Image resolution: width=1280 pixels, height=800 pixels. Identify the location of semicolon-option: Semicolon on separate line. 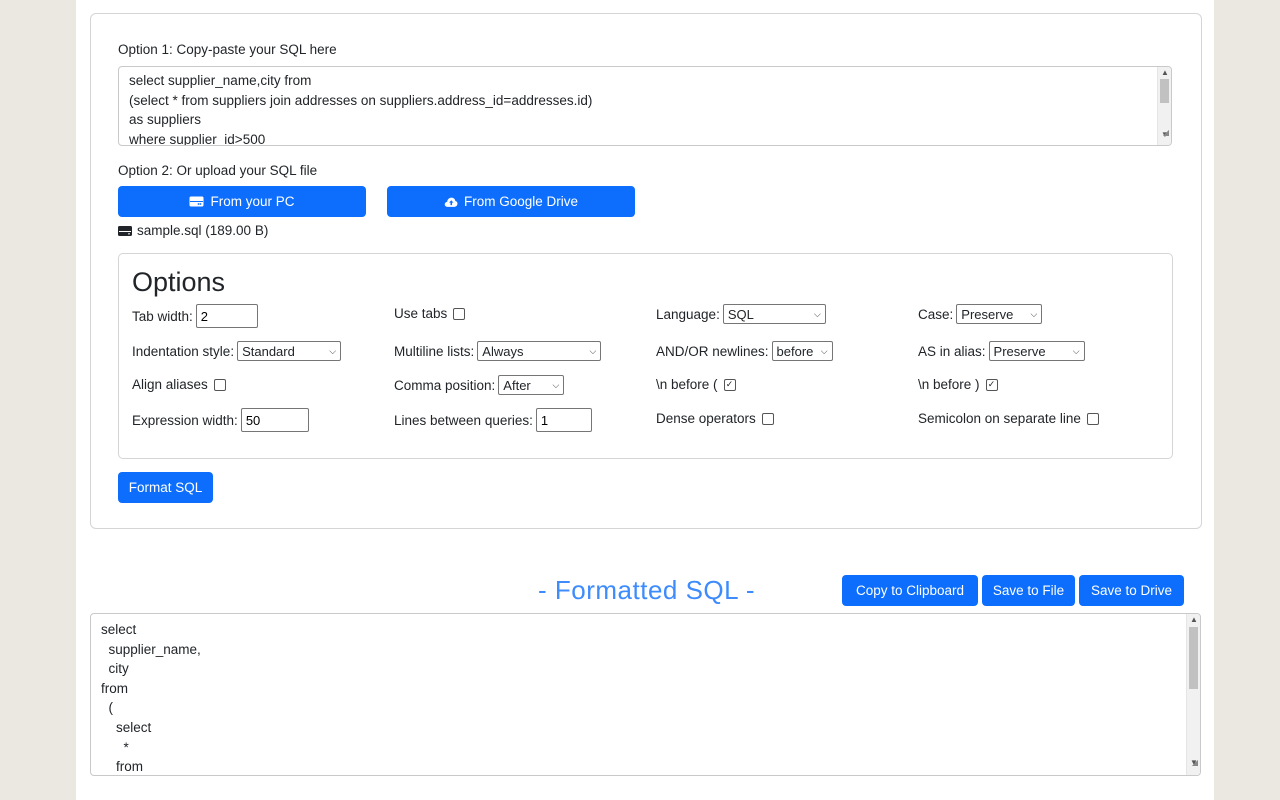
(1008, 418).